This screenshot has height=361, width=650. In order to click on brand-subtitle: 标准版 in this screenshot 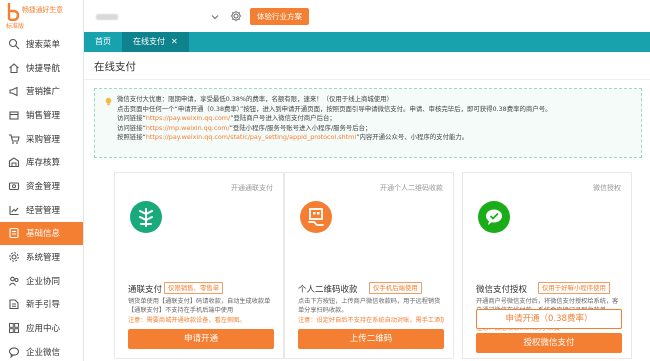, I will do `click(15, 26)`.